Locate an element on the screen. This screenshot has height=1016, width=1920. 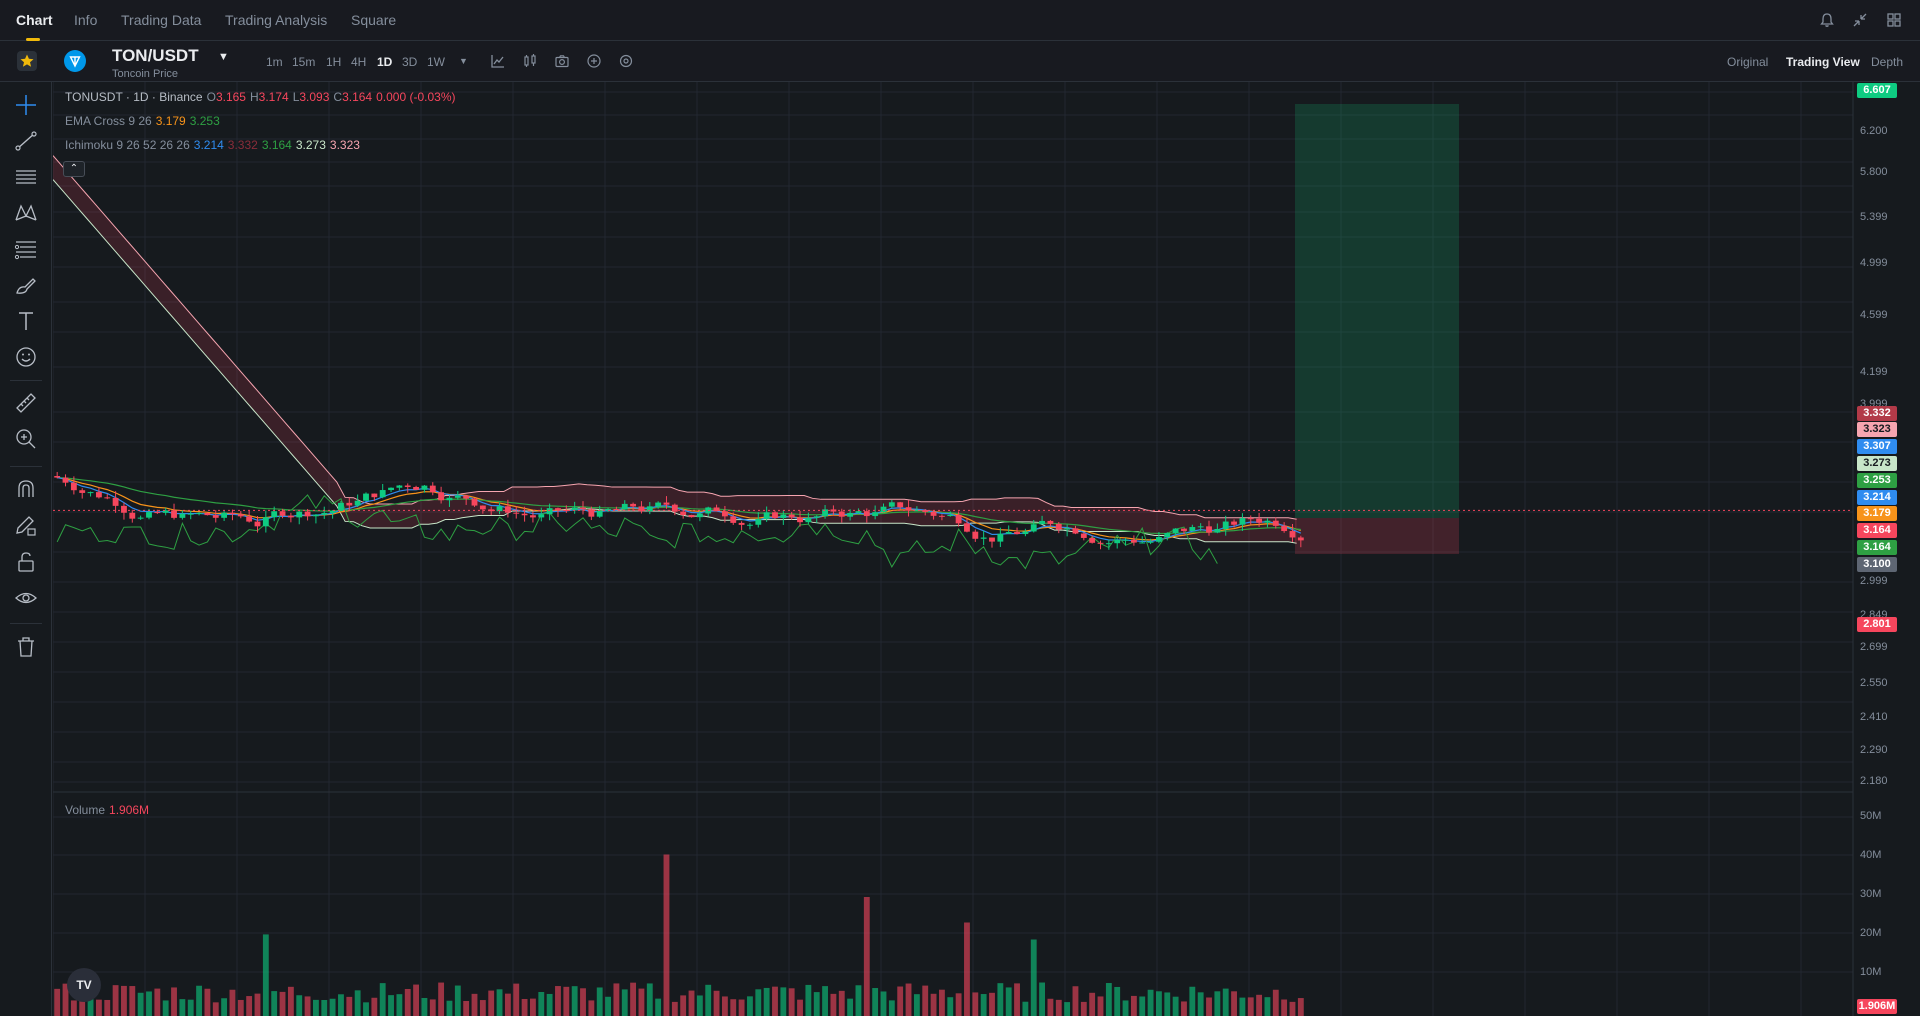
position-target-zone is located at coordinates (1377, 311).